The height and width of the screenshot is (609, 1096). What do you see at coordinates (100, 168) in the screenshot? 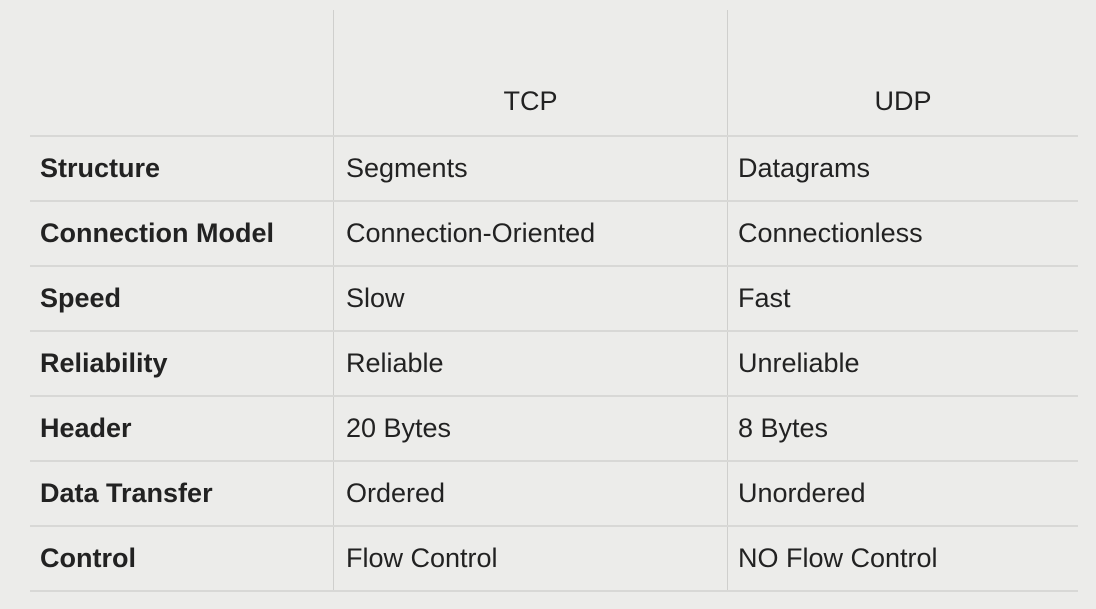
I see `row-label: Structure` at bounding box center [100, 168].